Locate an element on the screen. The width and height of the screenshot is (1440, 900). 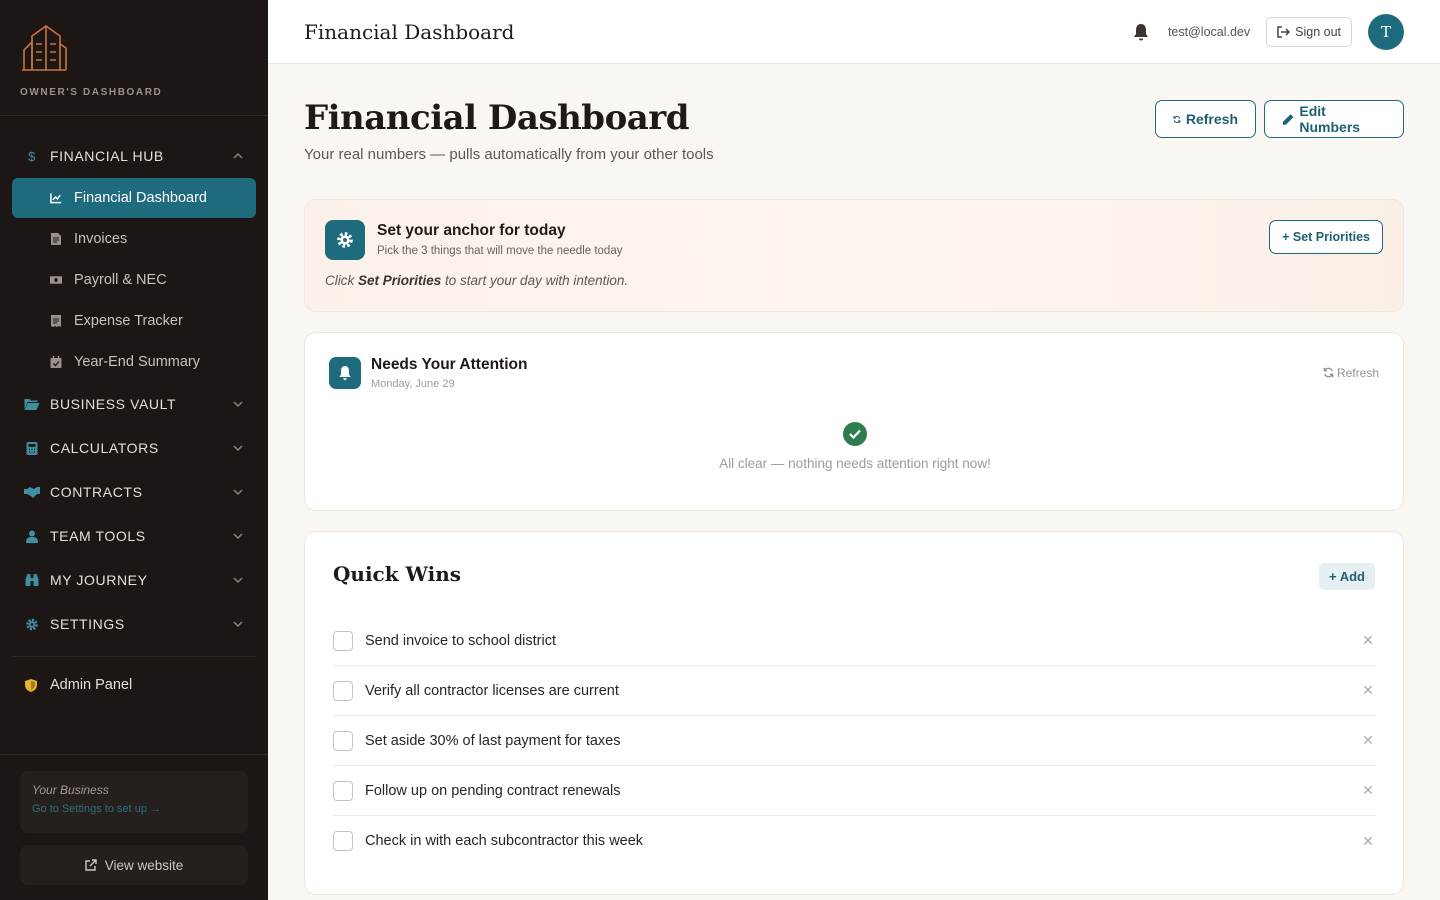
sidebar-section-financial-hub: $ FINANCIAL HUB is located at coordinates (134, 156).